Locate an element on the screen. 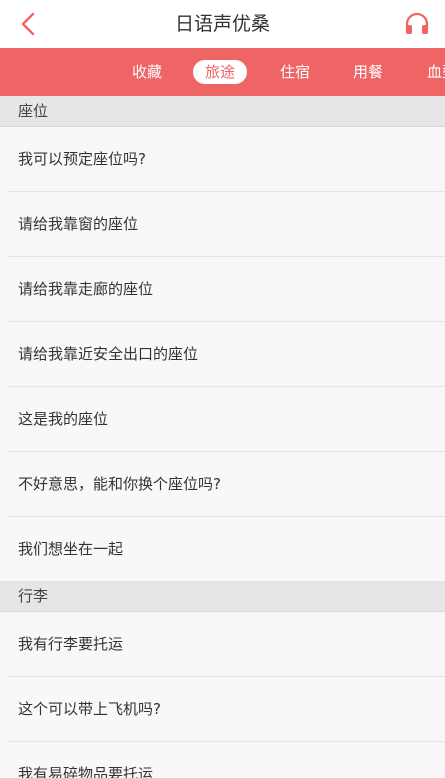 The height and width of the screenshot is (778, 445). headphones-icon is located at coordinates (417, 23).